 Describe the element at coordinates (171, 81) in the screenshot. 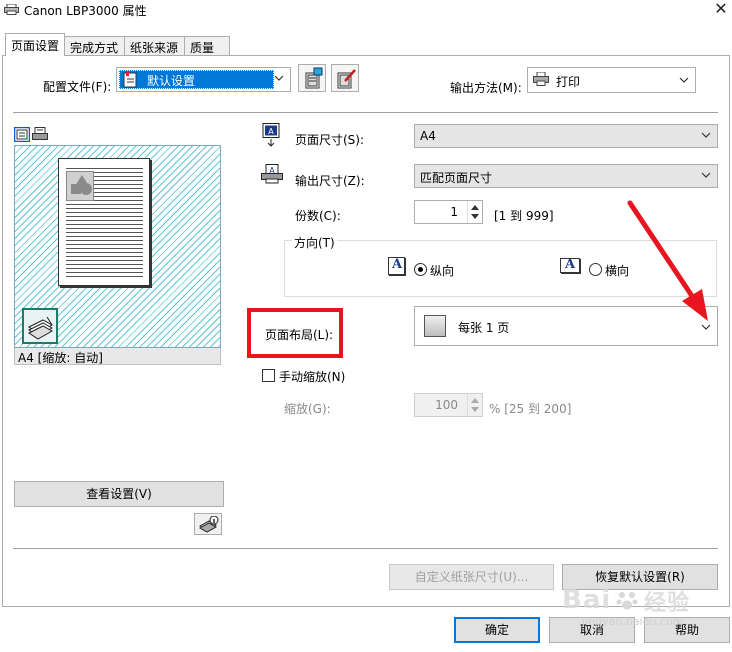

I see `profile-value: 默认设置` at that location.